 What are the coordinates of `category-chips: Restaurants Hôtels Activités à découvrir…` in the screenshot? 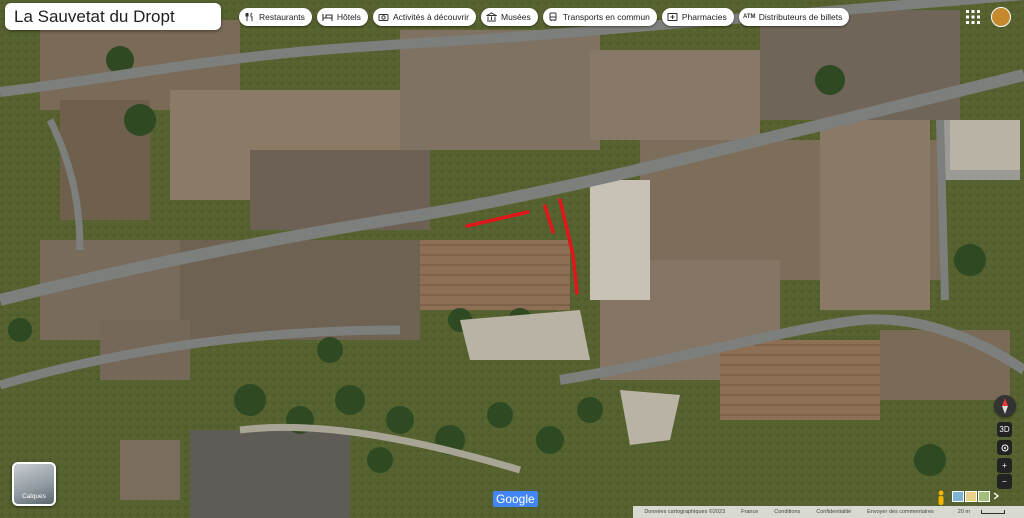 It's located at (544, 17).